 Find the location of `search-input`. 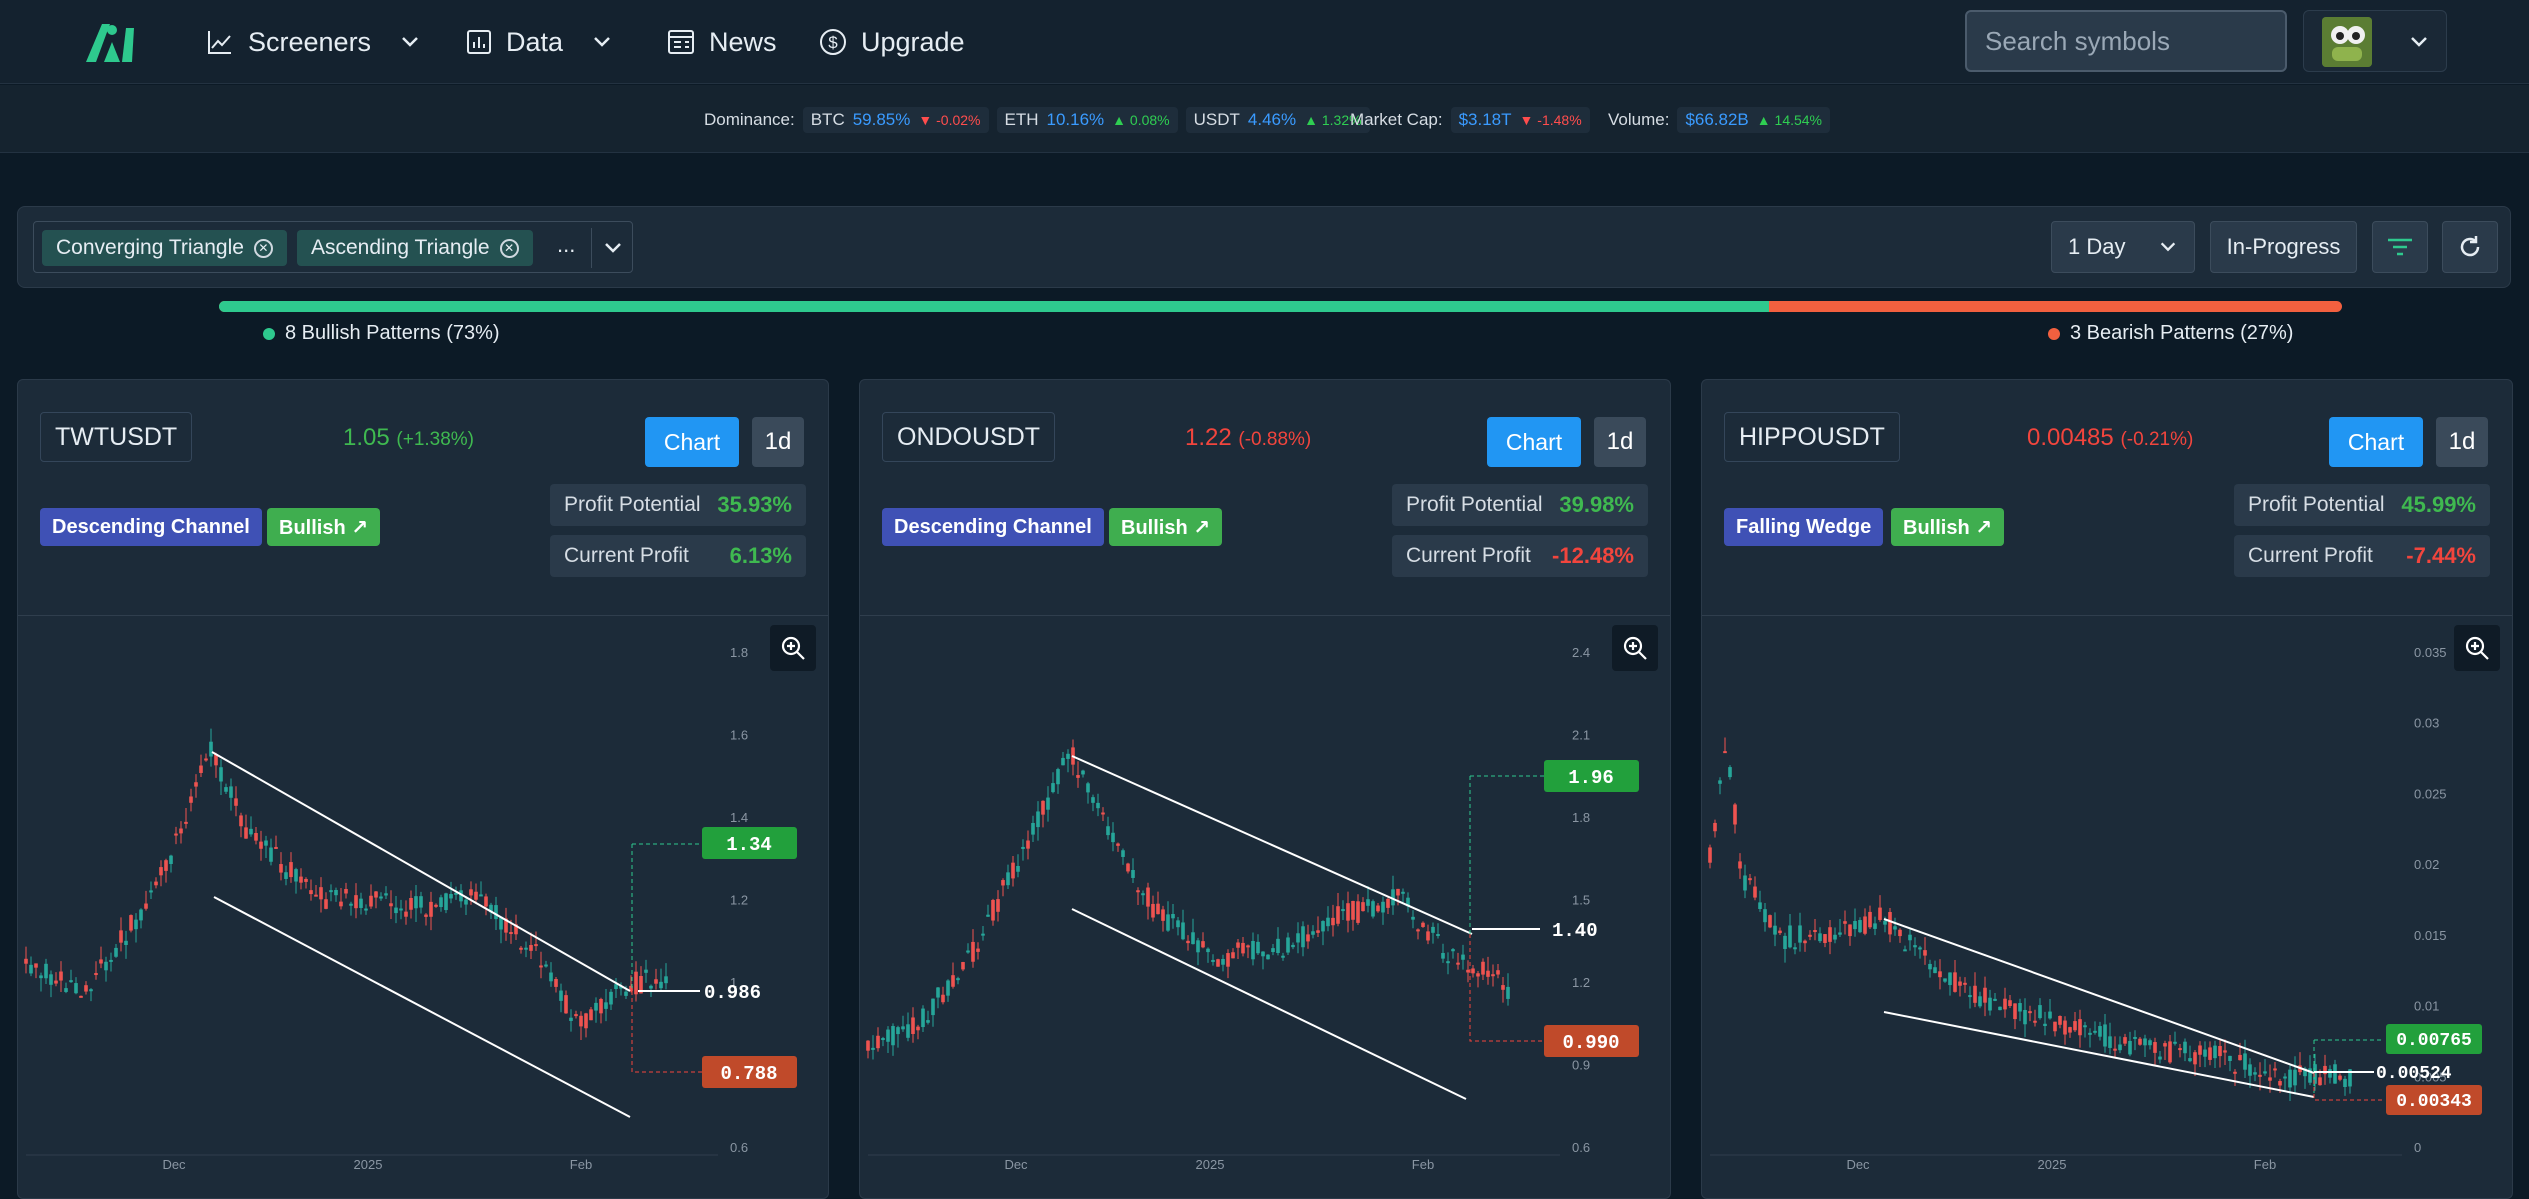

search-input is located at coordinates (2126, 41).